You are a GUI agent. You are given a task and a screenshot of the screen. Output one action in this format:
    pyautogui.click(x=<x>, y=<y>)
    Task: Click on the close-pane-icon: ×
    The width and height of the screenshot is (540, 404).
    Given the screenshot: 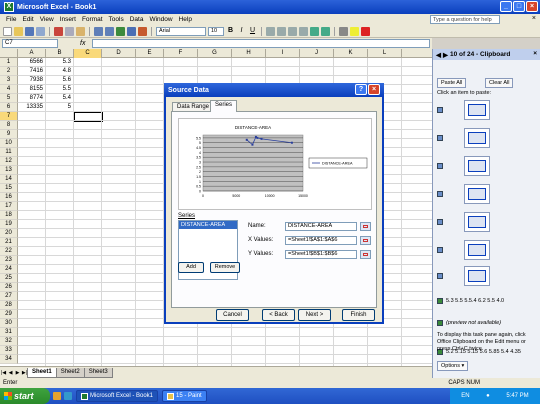 What is the action you would take?
    pyautogui.click(x=535, y=53)
    